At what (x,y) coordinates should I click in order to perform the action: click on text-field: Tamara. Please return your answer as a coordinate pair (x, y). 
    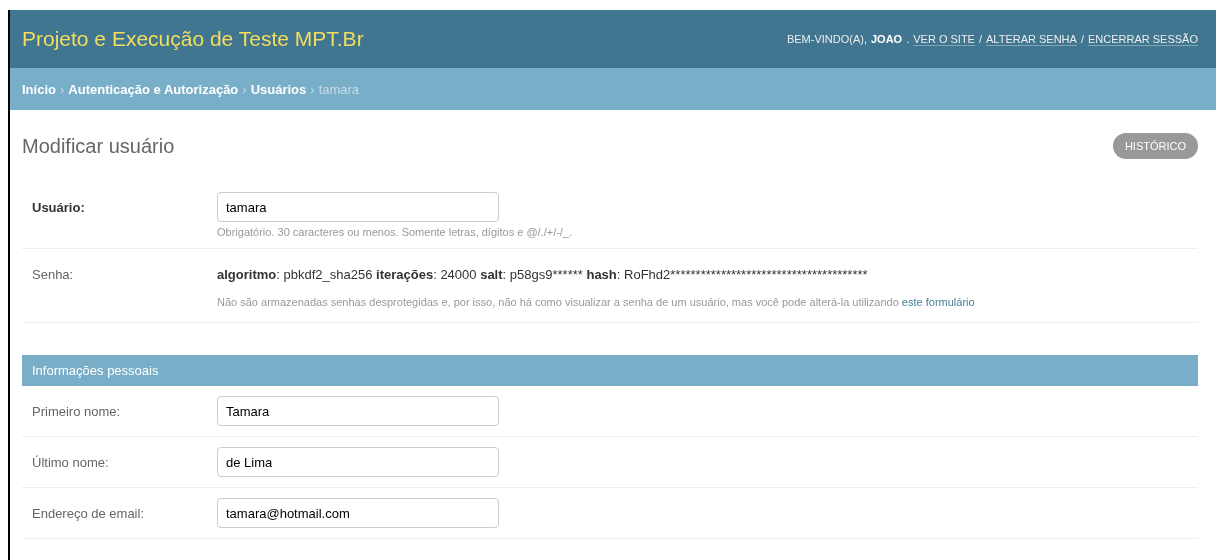
    Looking at the image, I should click on (358, 411).